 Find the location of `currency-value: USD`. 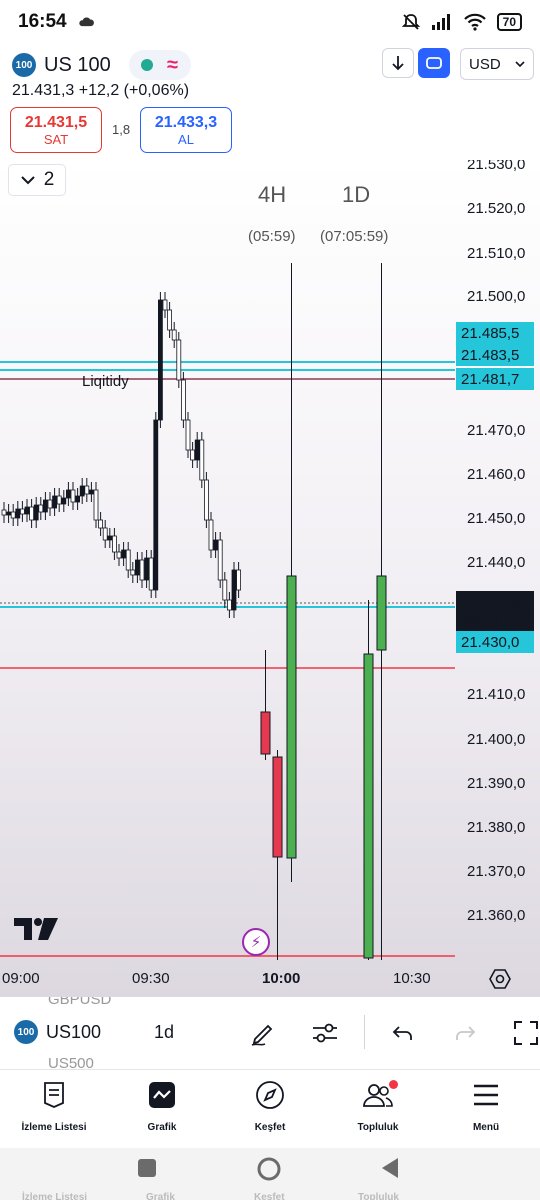

currency-value: USD is located at coordinates (485, 64).